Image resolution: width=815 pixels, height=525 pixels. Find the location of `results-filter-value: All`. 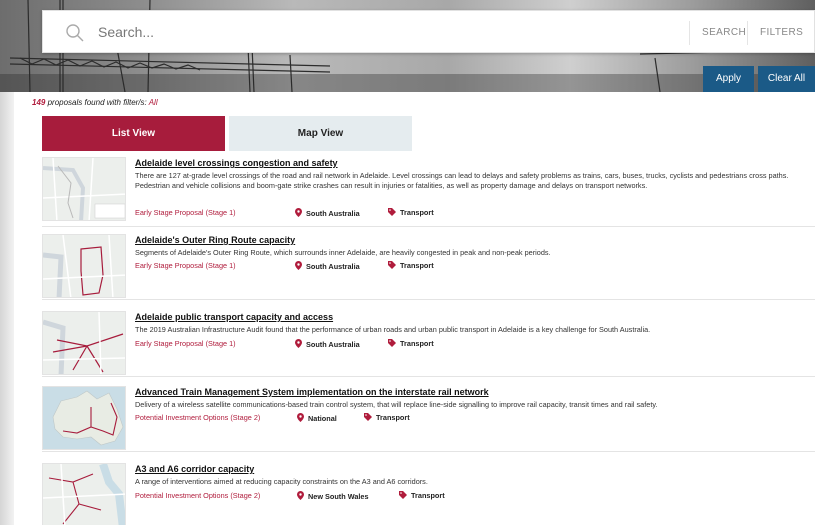

results-filter-value: All is located at coordinates (153, 102).